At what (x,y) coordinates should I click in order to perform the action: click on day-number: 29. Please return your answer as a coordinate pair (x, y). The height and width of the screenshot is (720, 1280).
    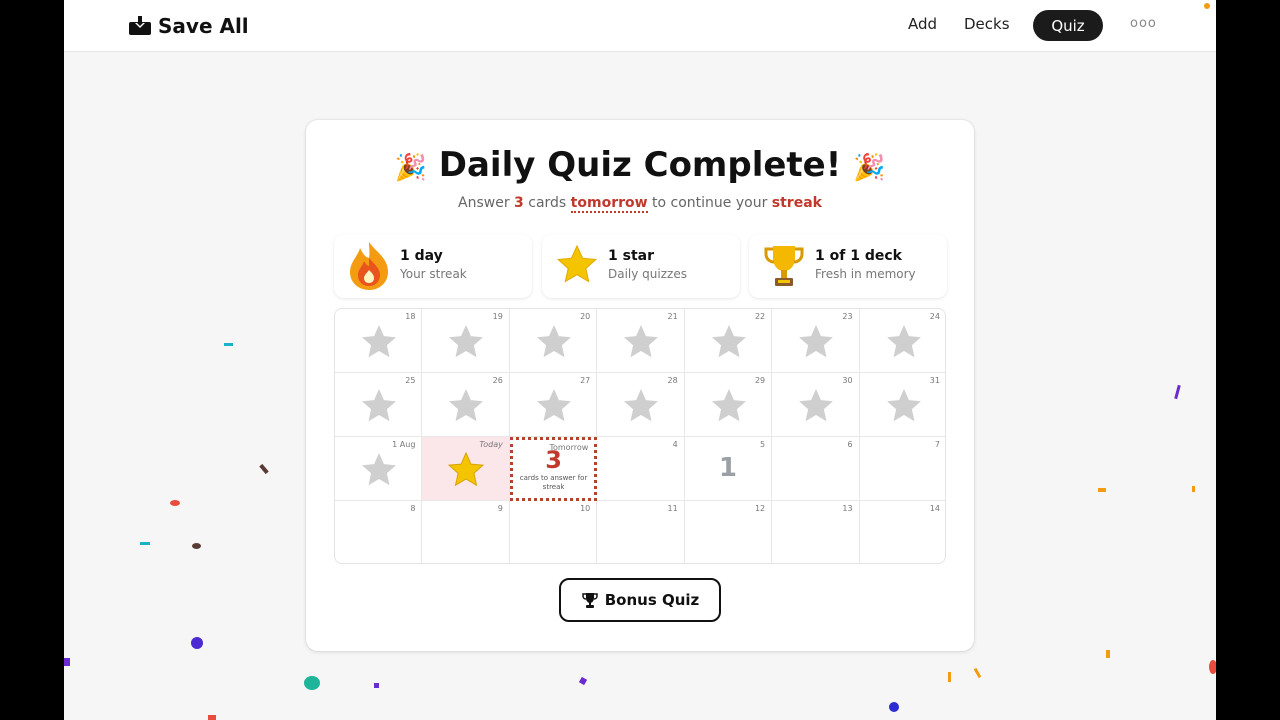
    Looking at the image, I should click on (760, 380).